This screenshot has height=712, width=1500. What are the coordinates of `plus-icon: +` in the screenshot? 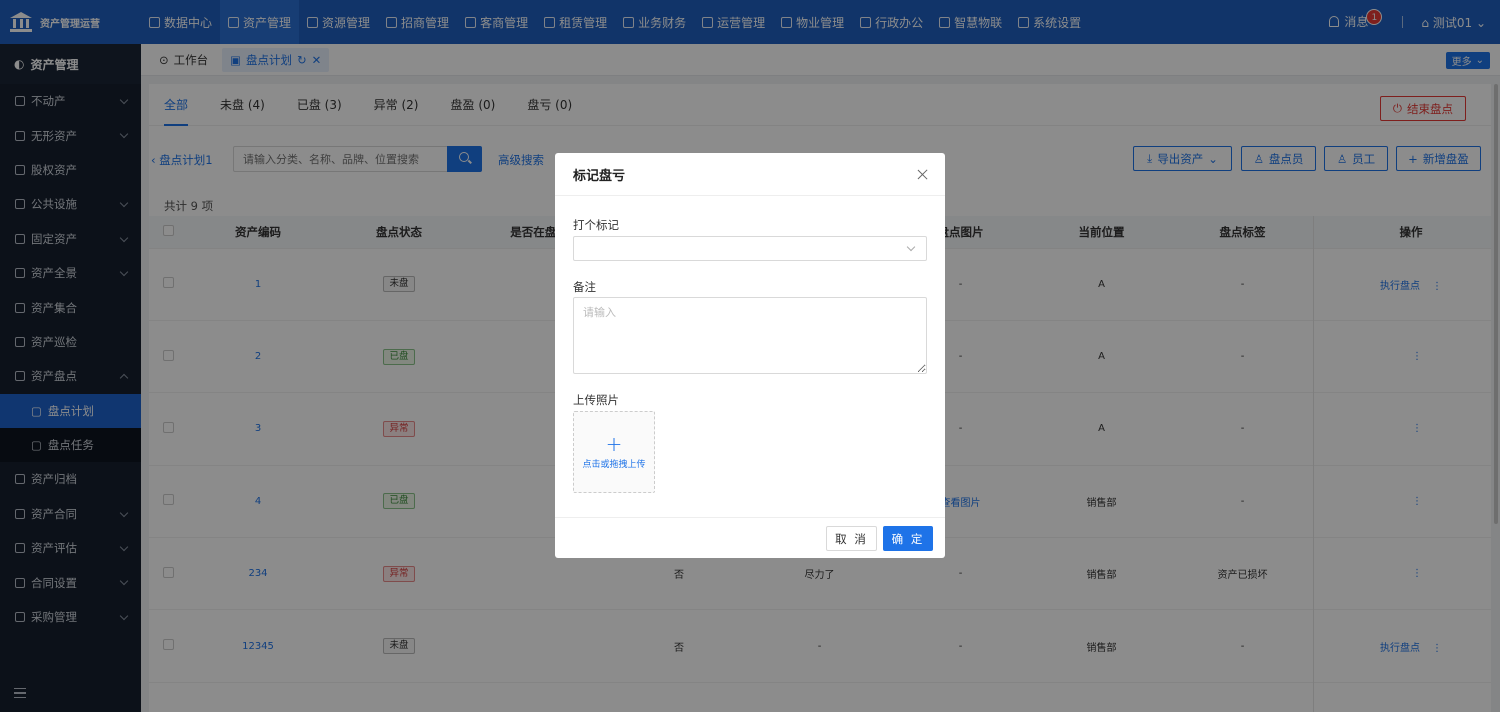 It's located at (614, 444).